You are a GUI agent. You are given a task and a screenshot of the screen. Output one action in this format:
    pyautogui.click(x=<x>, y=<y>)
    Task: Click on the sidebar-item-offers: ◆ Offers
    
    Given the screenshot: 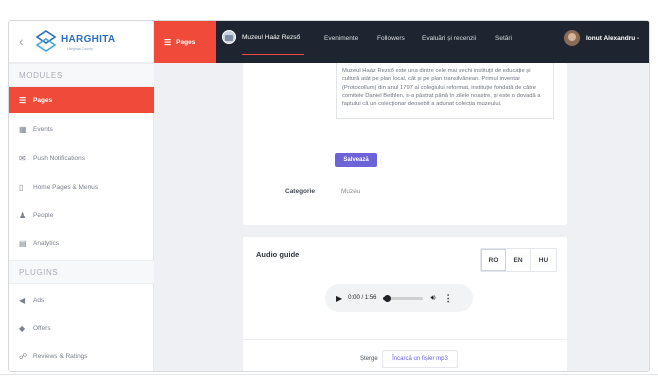 What is the action you would take?
    pyautogui.click(x=81, y=328)
    